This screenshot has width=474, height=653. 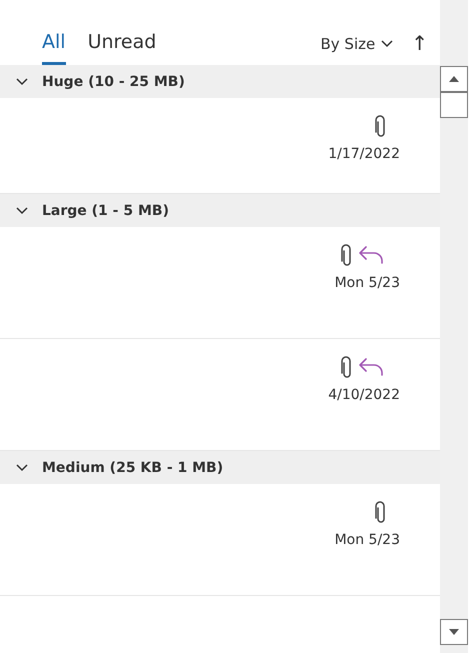 What do you see at coordinates (105, 210) in the screenshot?
I see `group-label: Large (1 - 5 MB)` at bounding box center [105, 210].